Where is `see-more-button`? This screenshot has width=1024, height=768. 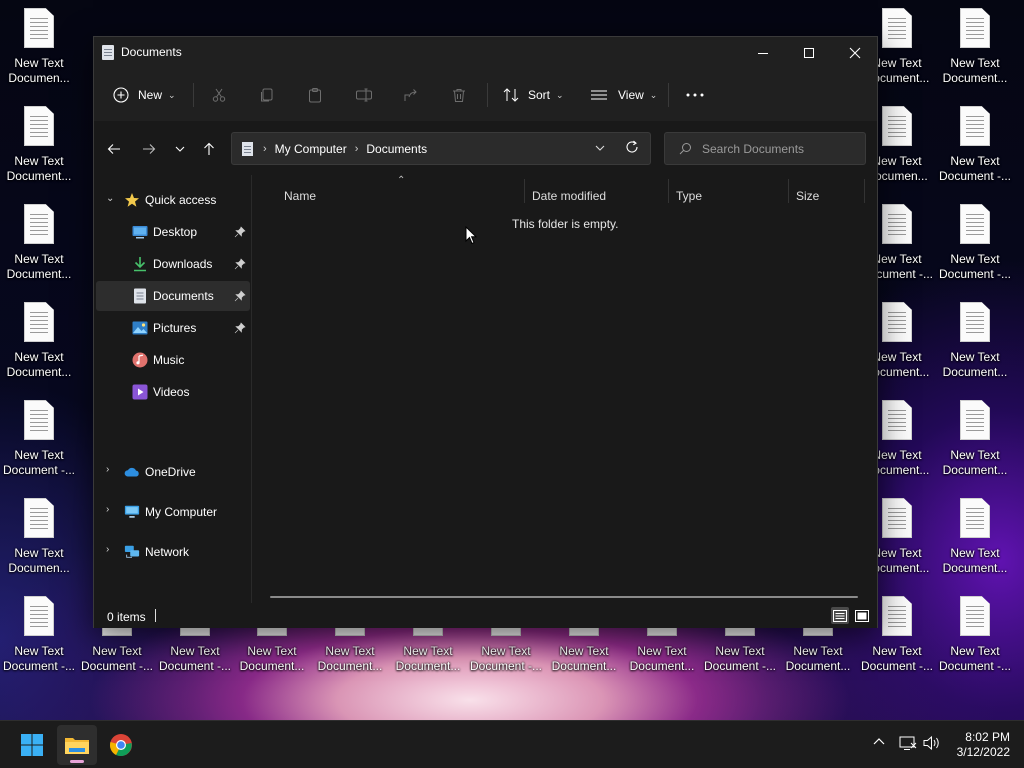 see-more-button is located at coordinates (695, 95).